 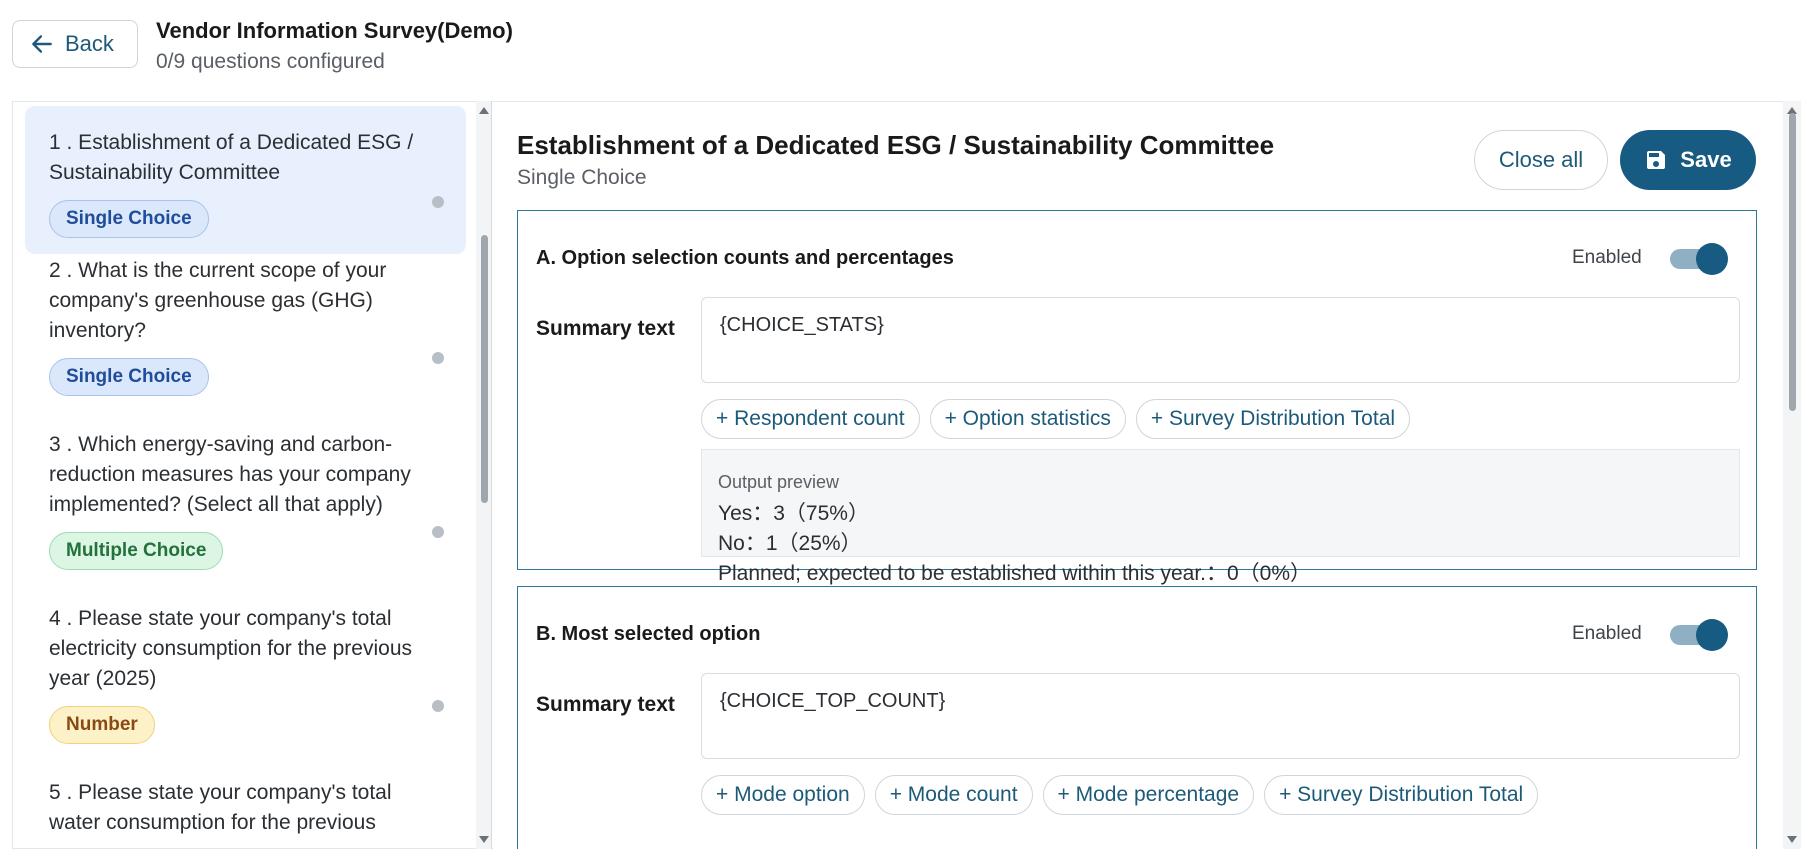 I want to click on detail-scrollbar, so click(x=1792, y=475).